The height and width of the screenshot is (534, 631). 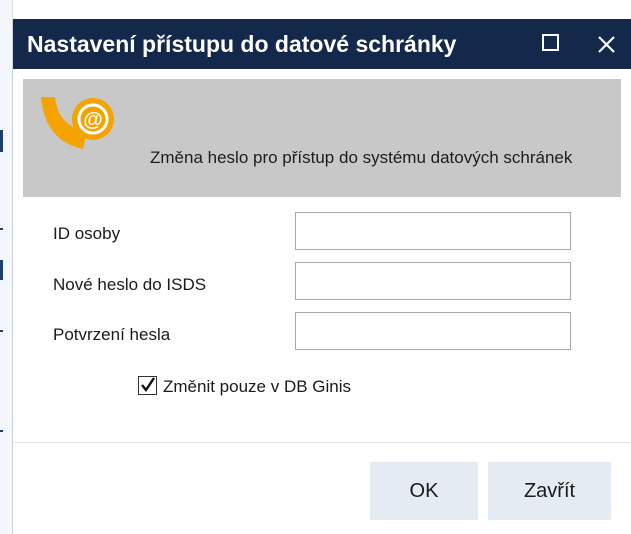 I want to click on data-box-at-icon: @, so click(x=77, y=123).